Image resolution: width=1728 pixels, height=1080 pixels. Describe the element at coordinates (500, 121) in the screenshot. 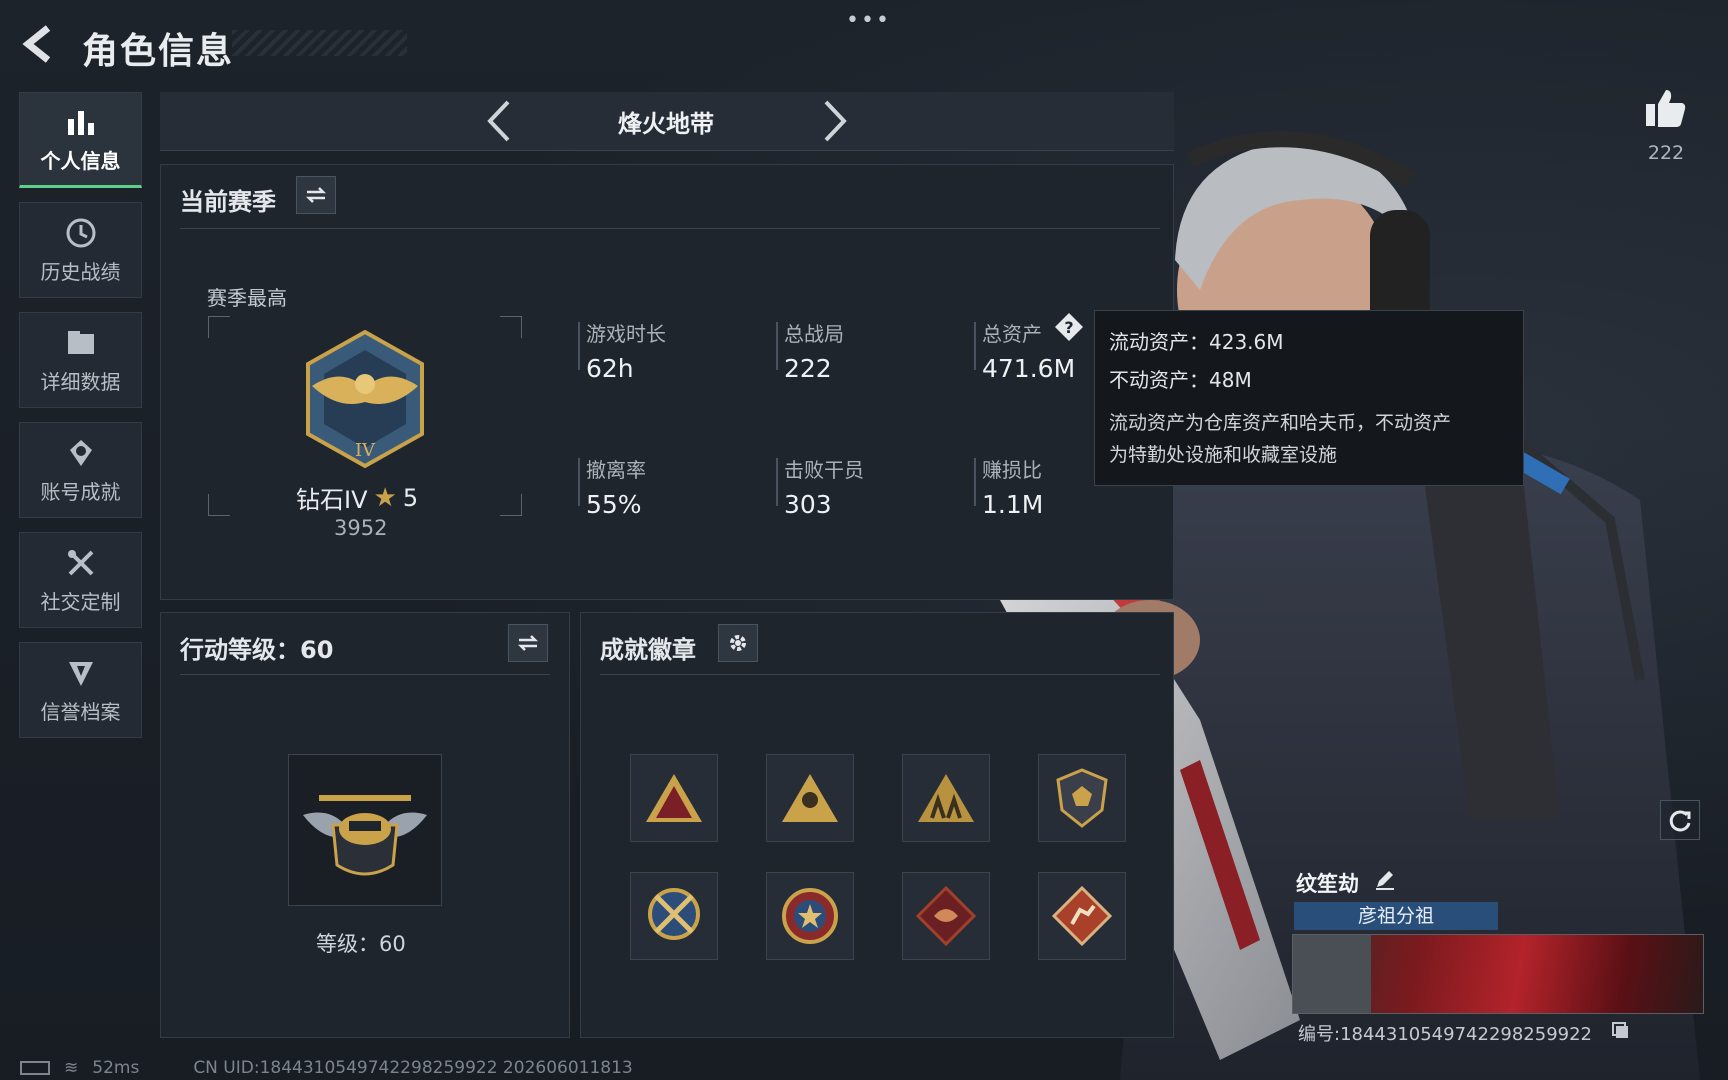

I see `chevron-left-icon` at that location.